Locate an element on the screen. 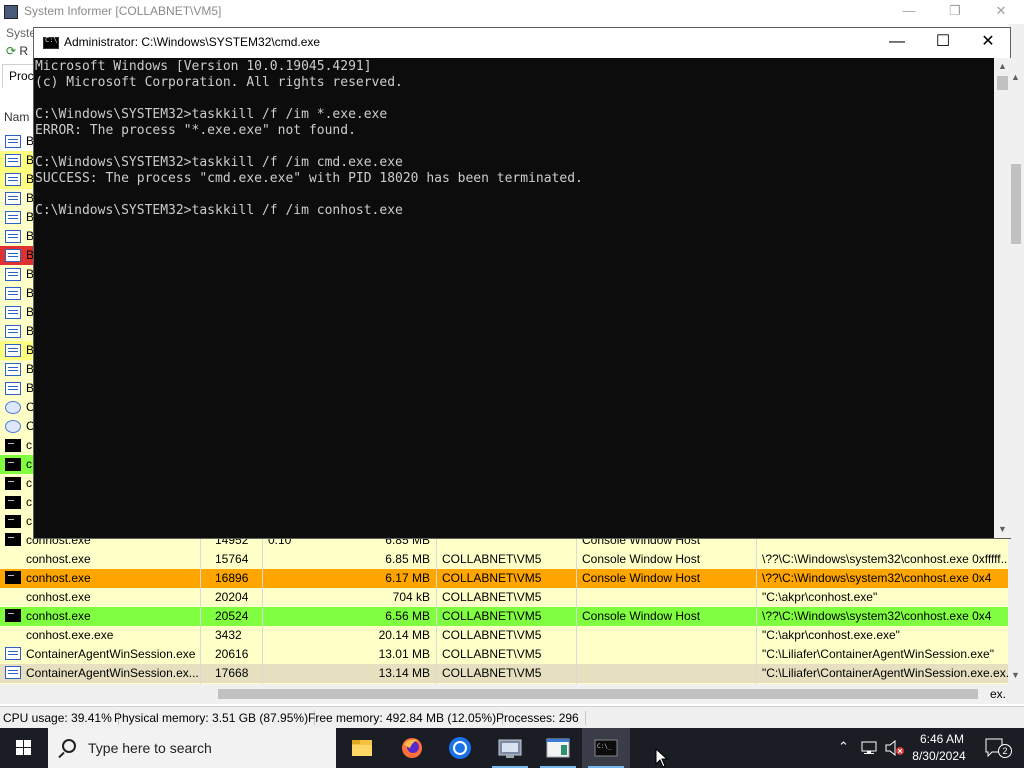  si-vertical-scroll-thumb is located at coordinates (1016, 204).